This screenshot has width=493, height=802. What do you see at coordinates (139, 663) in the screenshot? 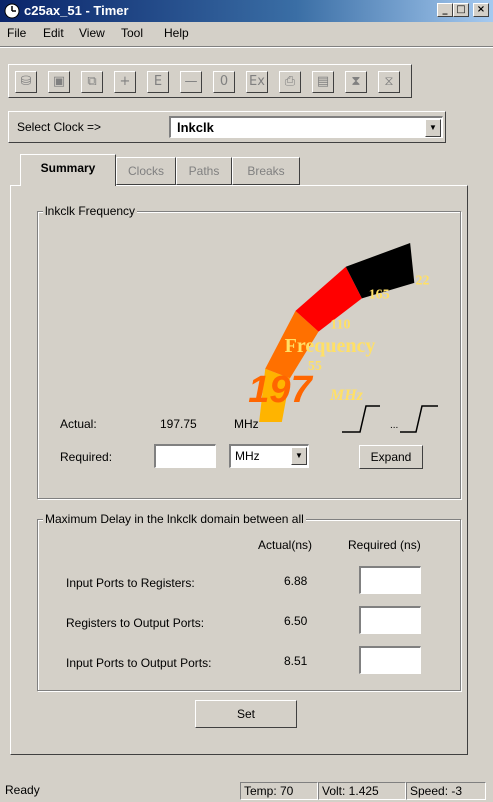
I see `delay-row-label: Input Ports to Output Ports:` at bounding box center [139, 663].